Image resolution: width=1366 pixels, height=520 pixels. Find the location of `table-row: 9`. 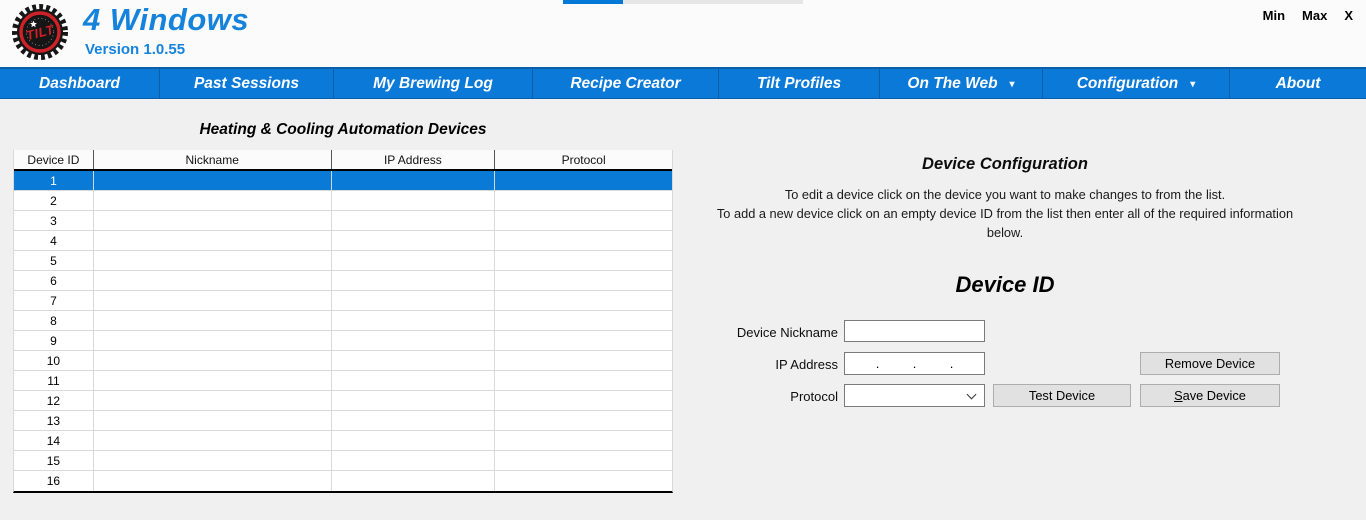

table-row: 9 is located at coordinates (343, 341).